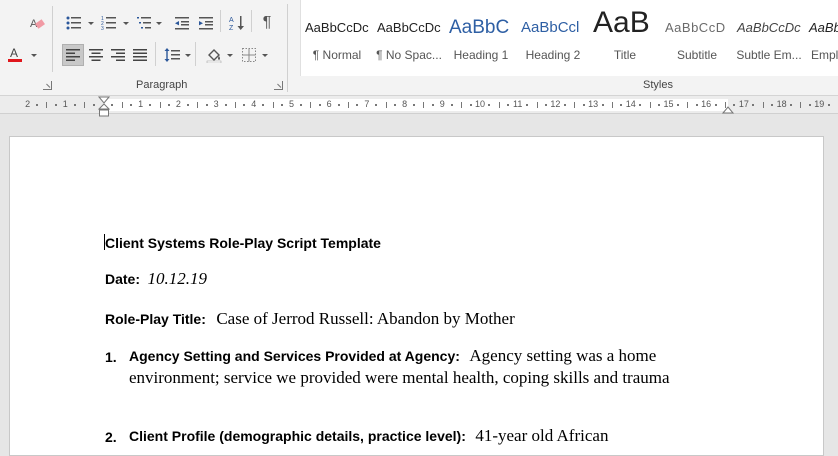 Image resolution: width=838 pixels, height=456 pixels. What do you see at coordinates (593, 104) in the screenshot?
I see `ruler-number: 13` at bounding box center [593, 104].